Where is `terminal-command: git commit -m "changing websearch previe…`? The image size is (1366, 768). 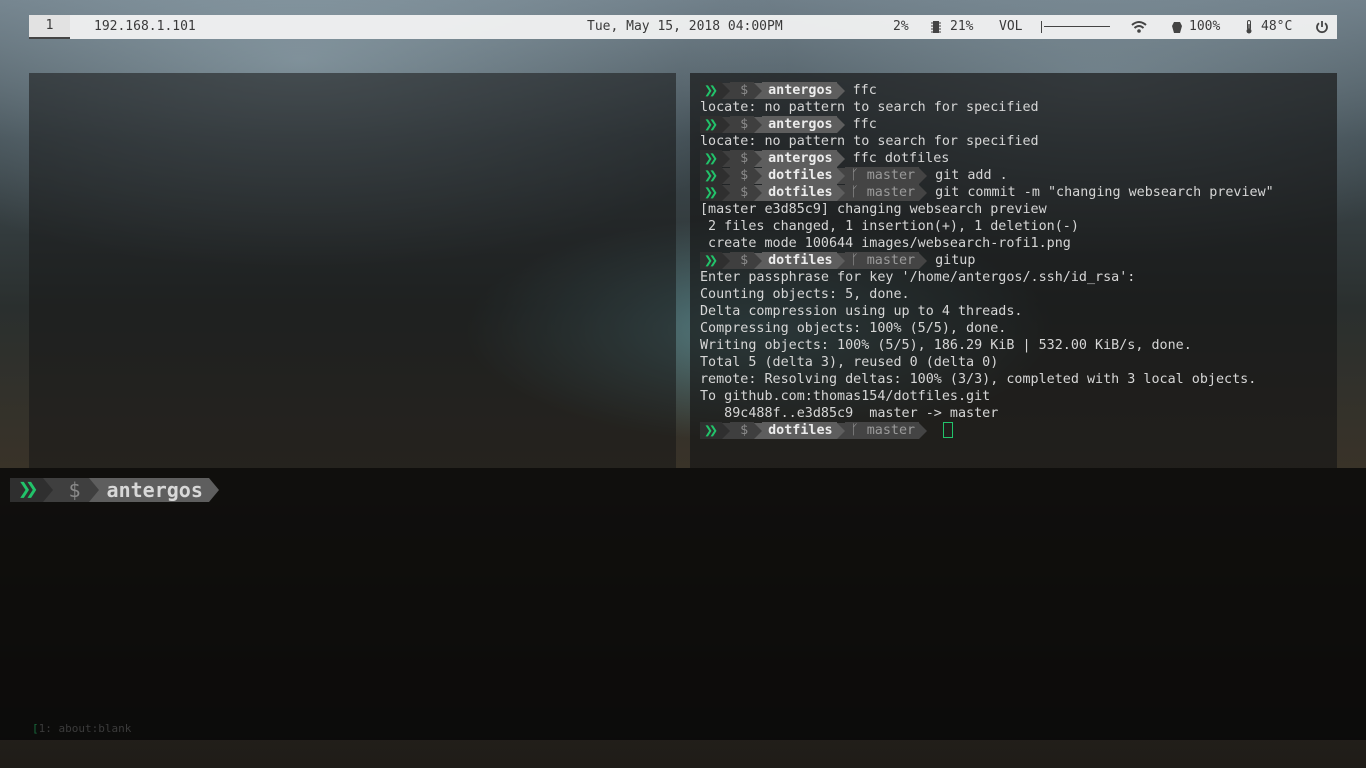
terminal-command: git commit -m "changing websearch previe… is located at coordinates (1104, 192).